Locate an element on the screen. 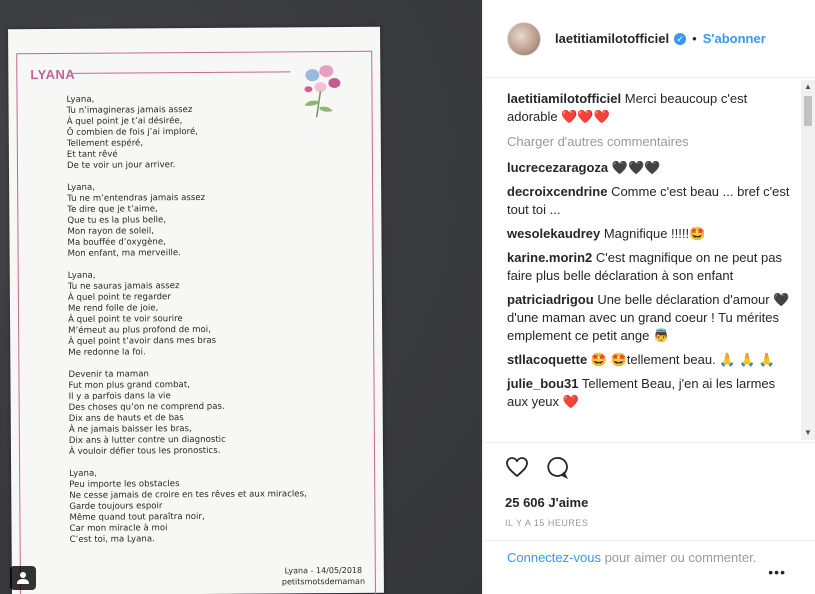 Image resolution: width=815 pixels, height=594 pixels. signature-date: Lyana - 14/05/2018 is located at coordinates (323, 570).